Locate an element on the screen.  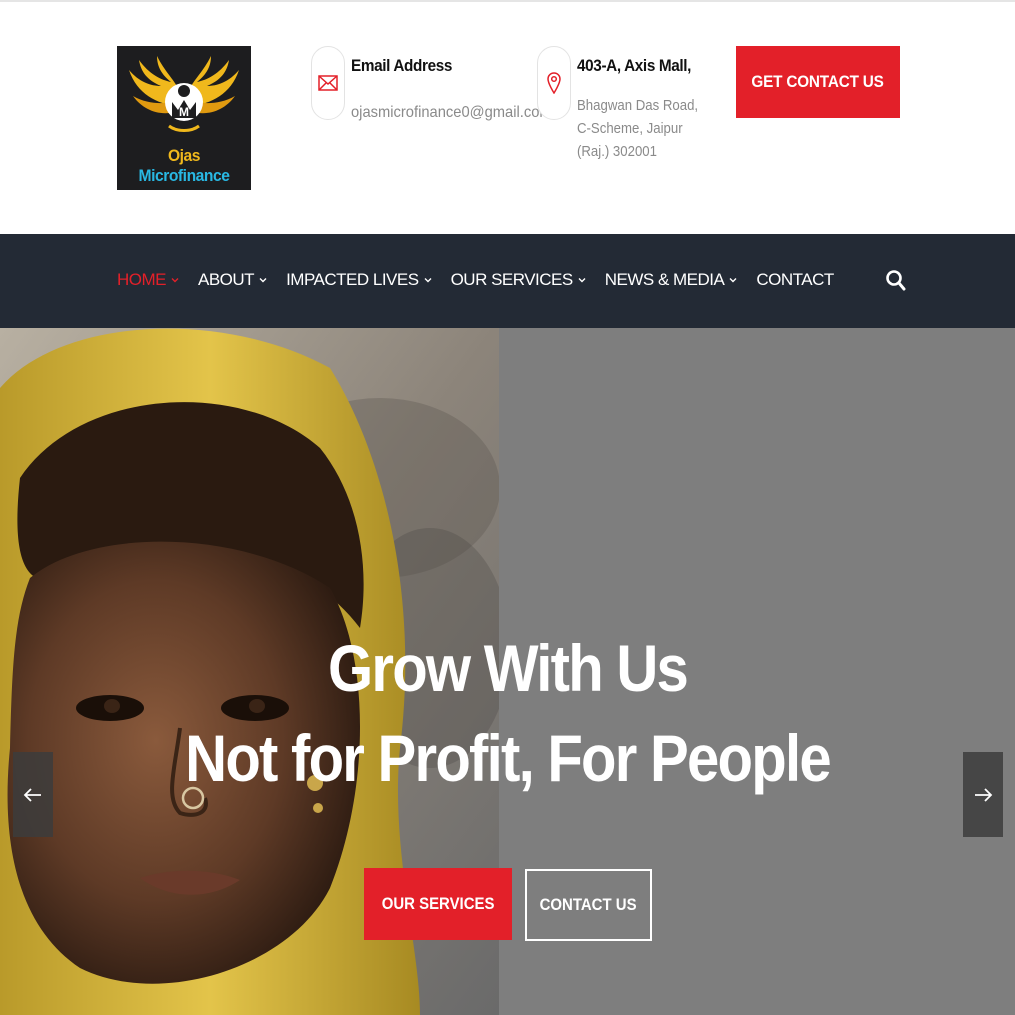
nav-item-news-media: NEWS & MEDIA is located at coordinates (672, 280).